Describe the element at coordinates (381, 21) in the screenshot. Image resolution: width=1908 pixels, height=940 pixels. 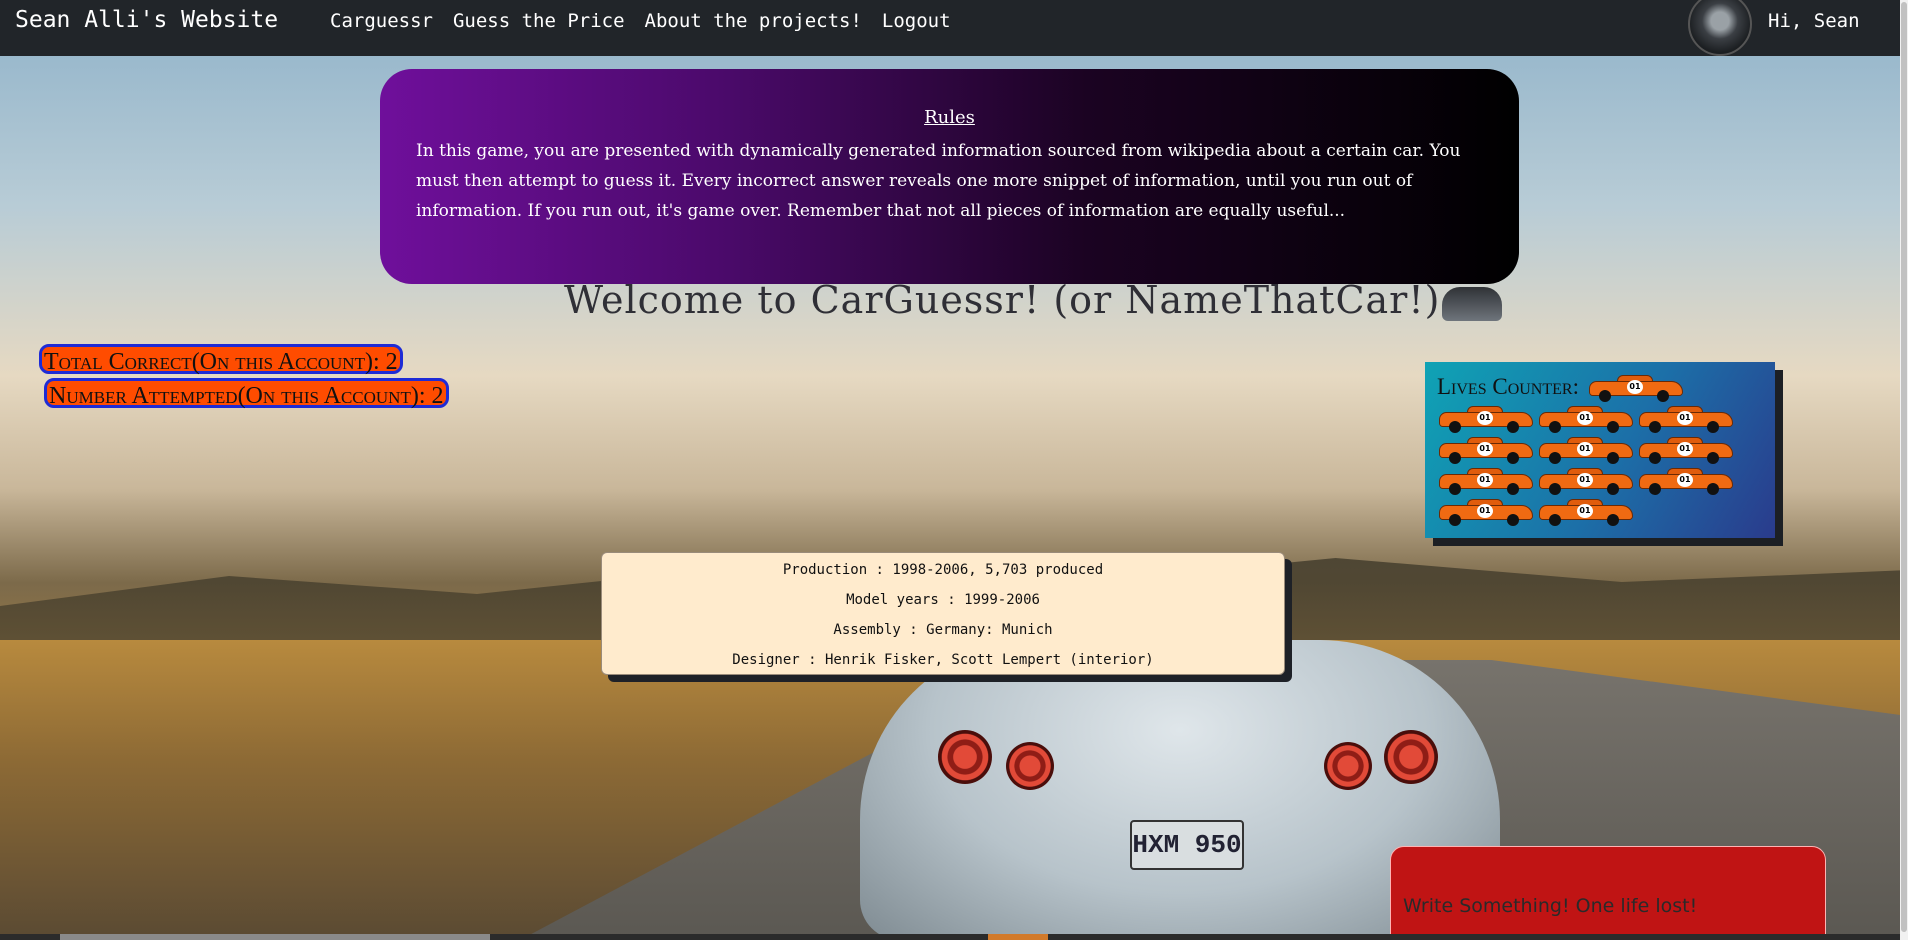
I see `nav-link-carguessr: Carguessr` at that location.